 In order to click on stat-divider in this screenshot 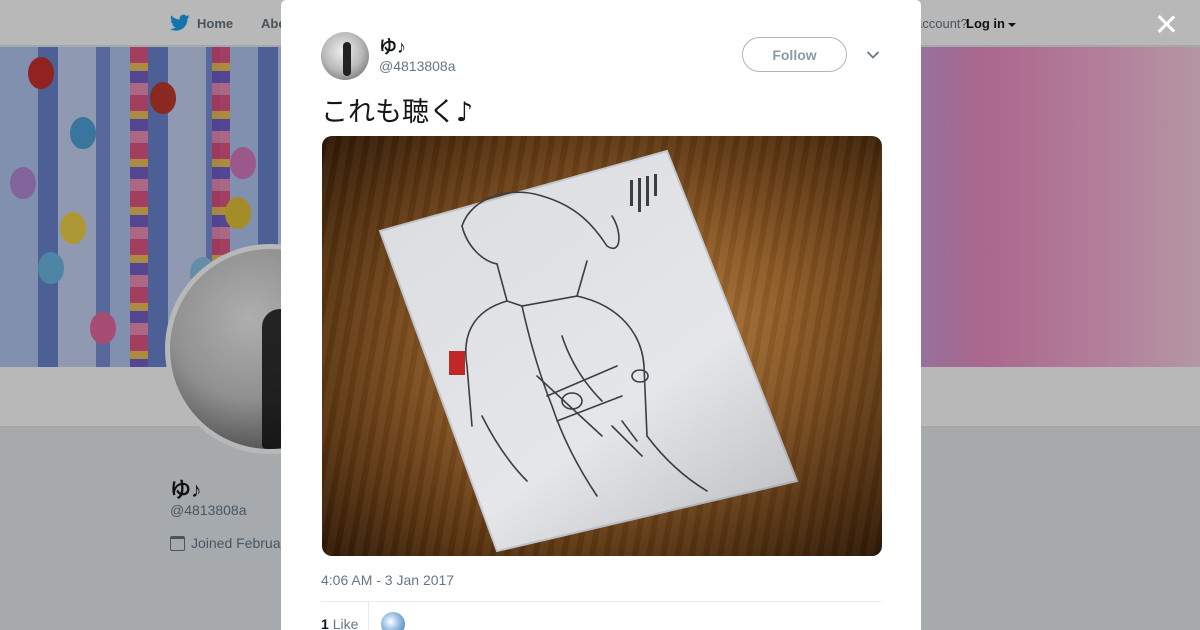, I will do `click(368, 616)`.